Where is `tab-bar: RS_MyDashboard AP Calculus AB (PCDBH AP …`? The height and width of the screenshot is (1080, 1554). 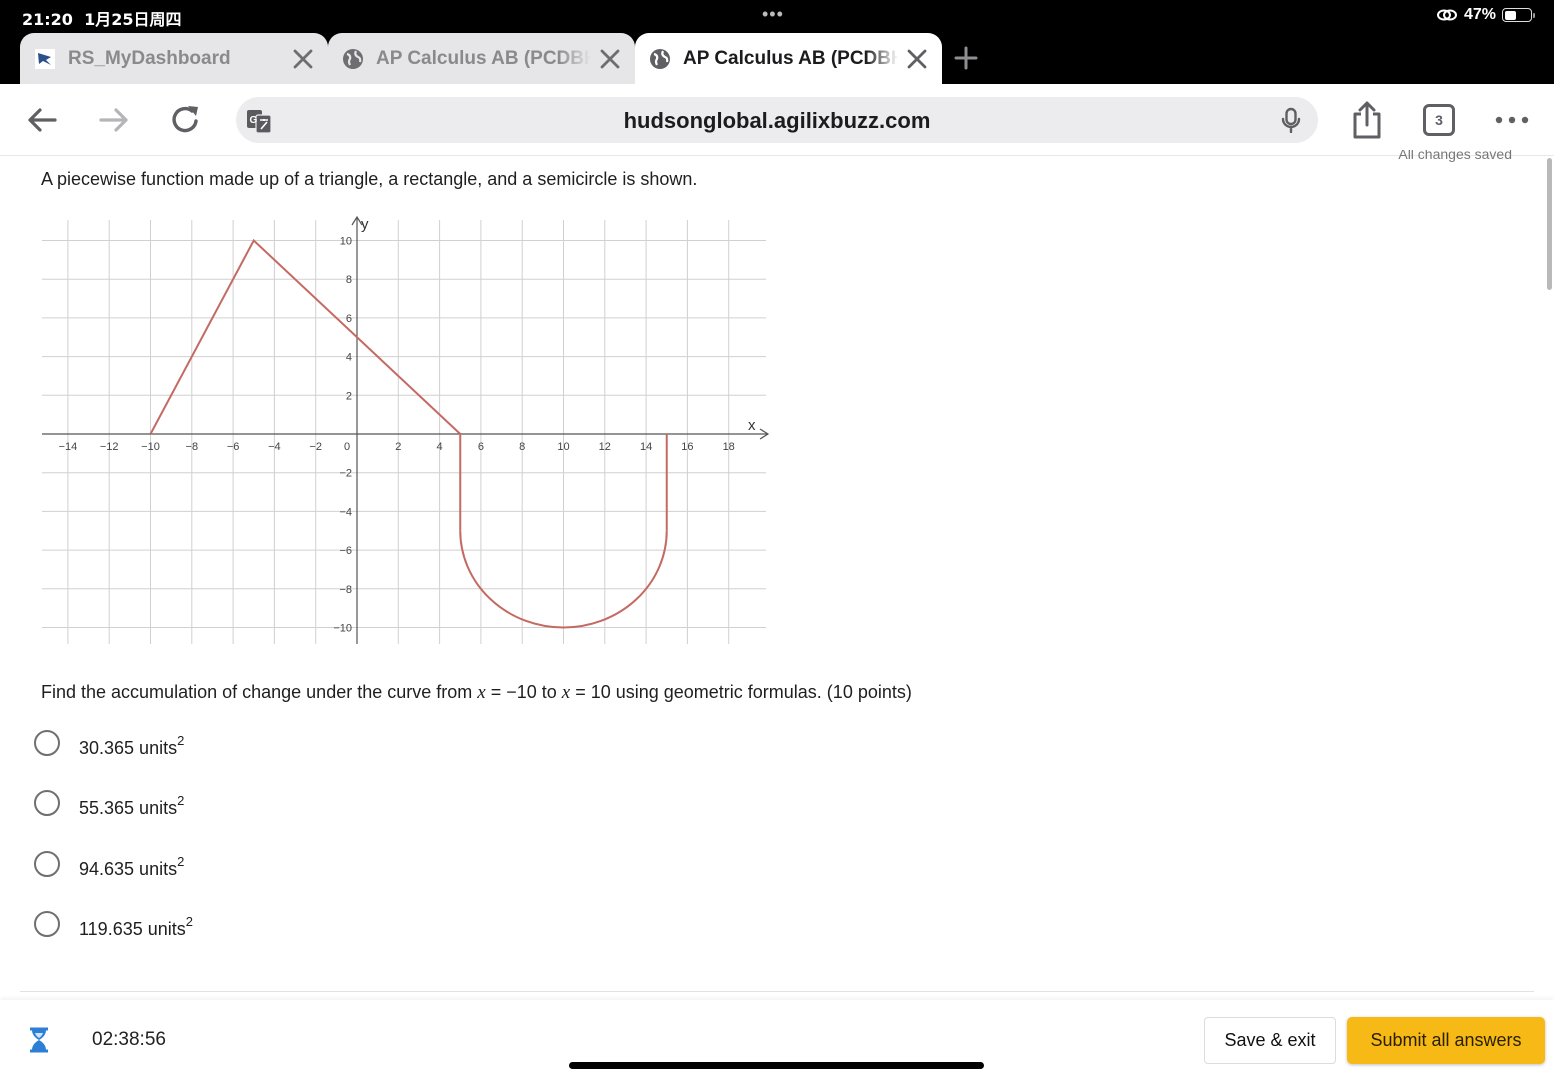
tab-bar: RS_MyDashboard AP Calculus AB (PCDBH AP … is located at coordinates (777, 58).